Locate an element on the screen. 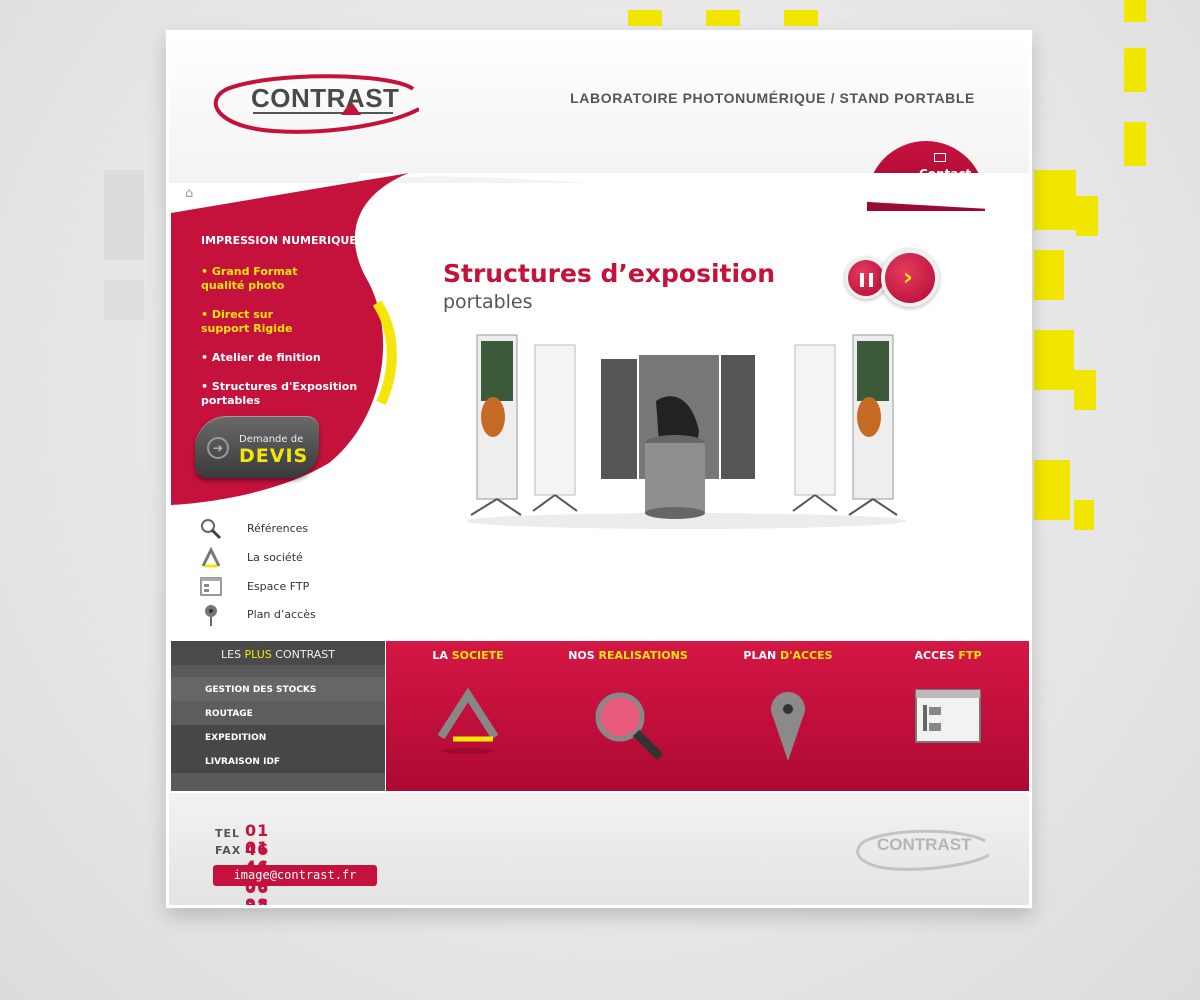 This screenshot has width=1200, height=1000. nav-heading: IMPRESSION NUMERIQUE is located at coordinates (279, 240).